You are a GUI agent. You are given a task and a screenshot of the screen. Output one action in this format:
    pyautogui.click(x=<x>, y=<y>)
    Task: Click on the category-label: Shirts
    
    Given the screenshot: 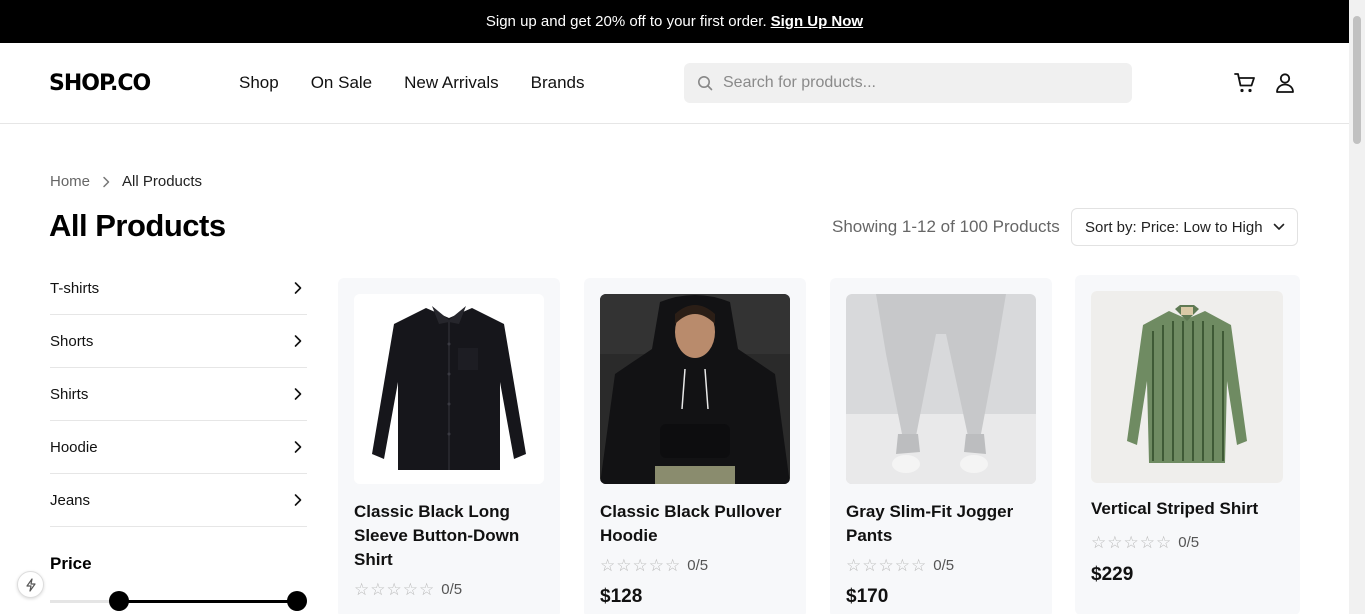 What is the action you would take?
    pyautogui.click(x=69, y=394)
    